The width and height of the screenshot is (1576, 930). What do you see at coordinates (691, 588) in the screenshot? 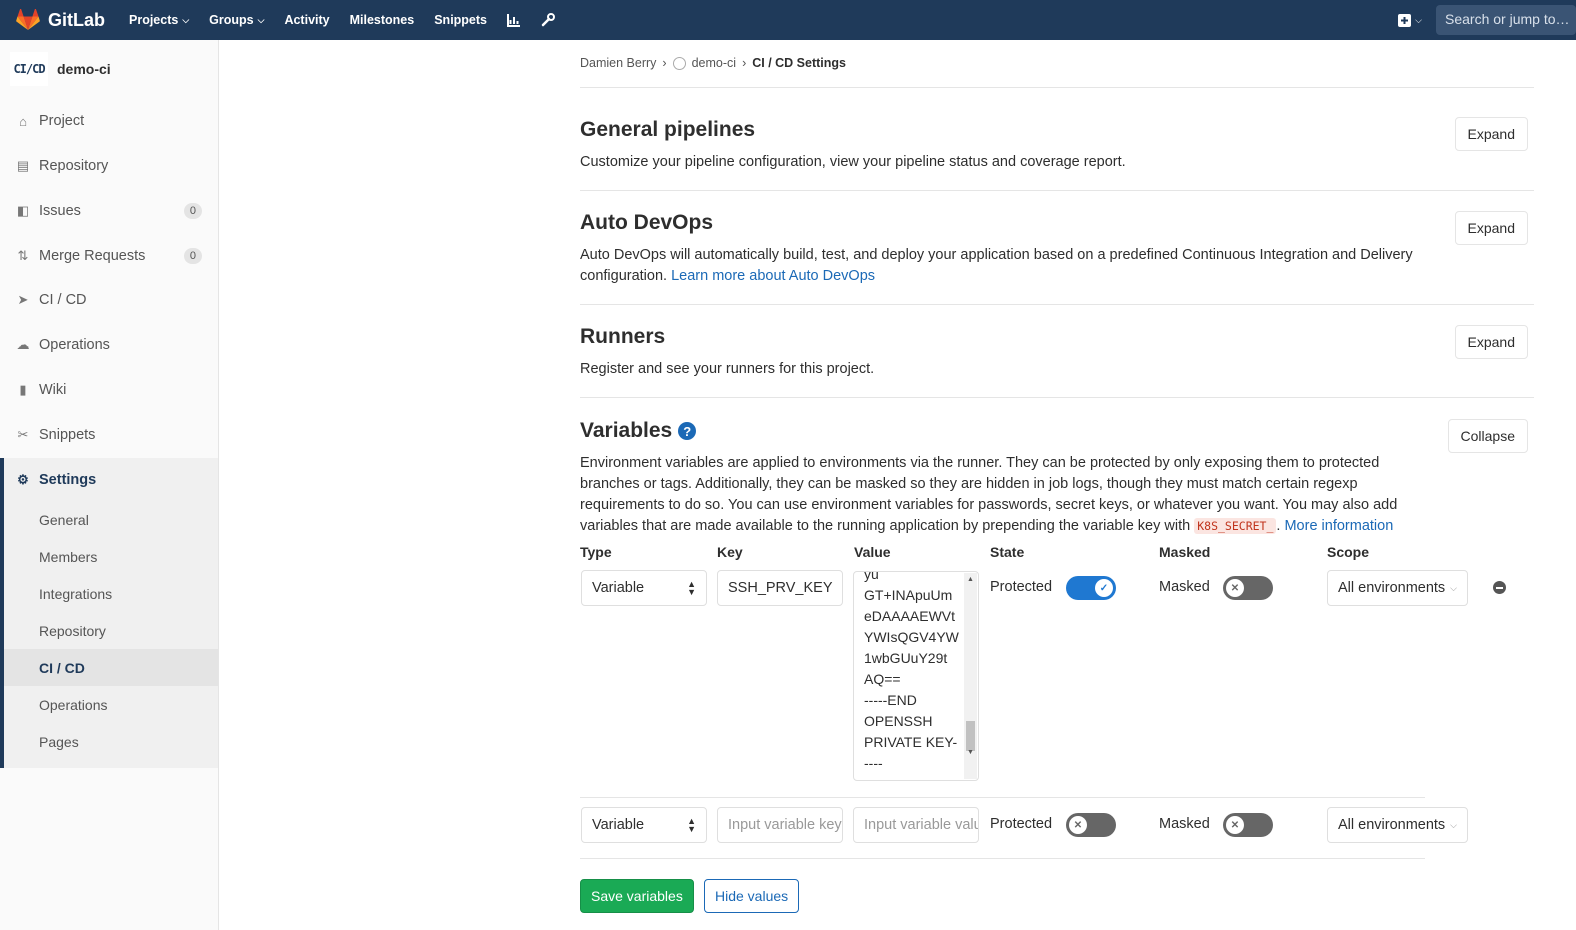
I see `sort-arrows-icon: ▲ ▼` at bounding box center [691, 588].